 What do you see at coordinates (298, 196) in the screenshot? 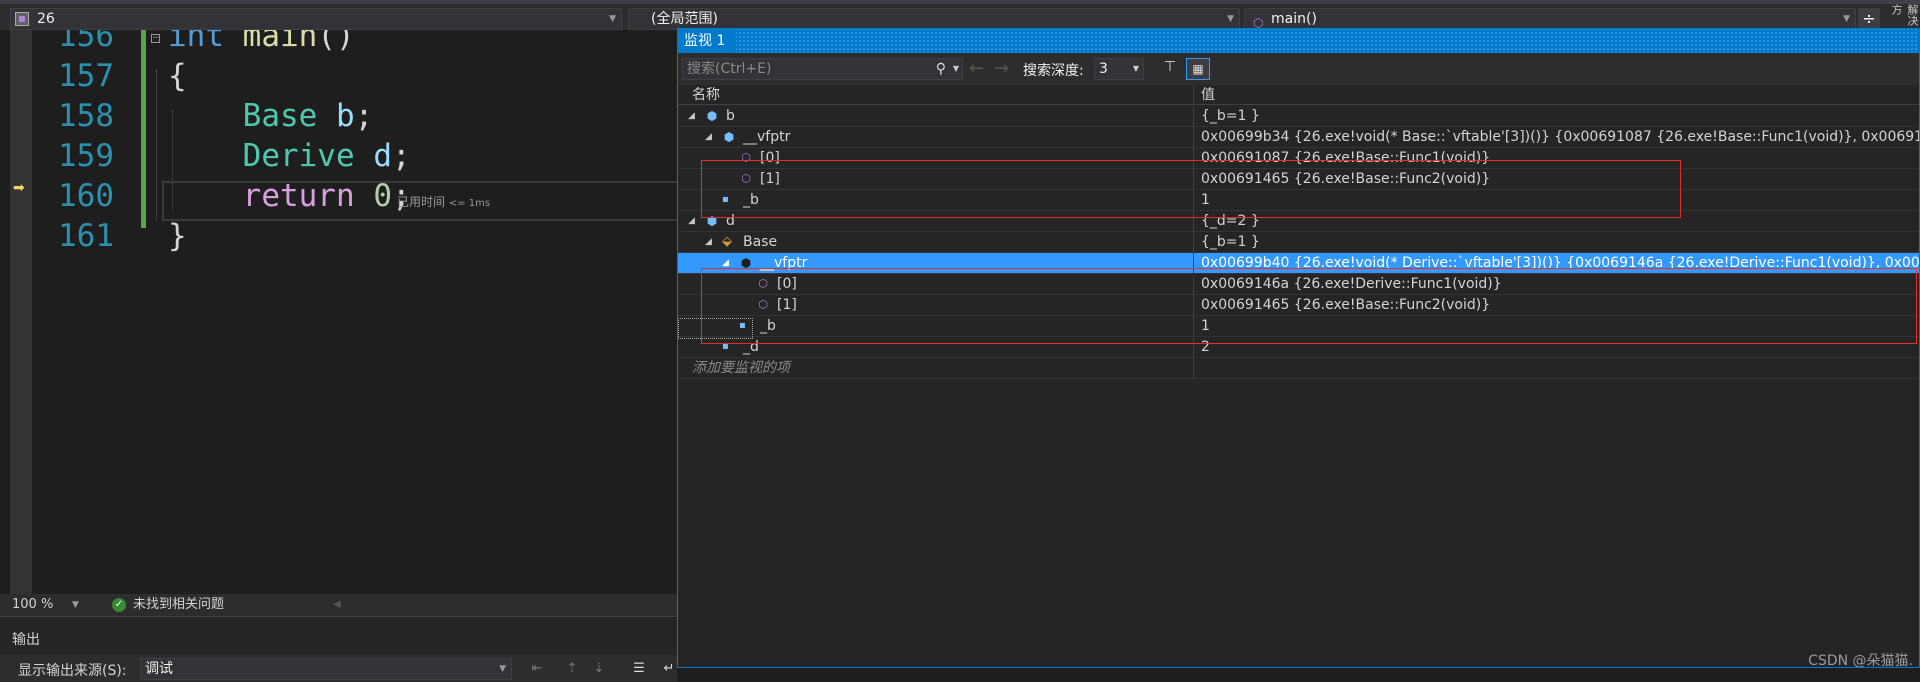
I see `code-token: return` at bounding box center [298, 196].